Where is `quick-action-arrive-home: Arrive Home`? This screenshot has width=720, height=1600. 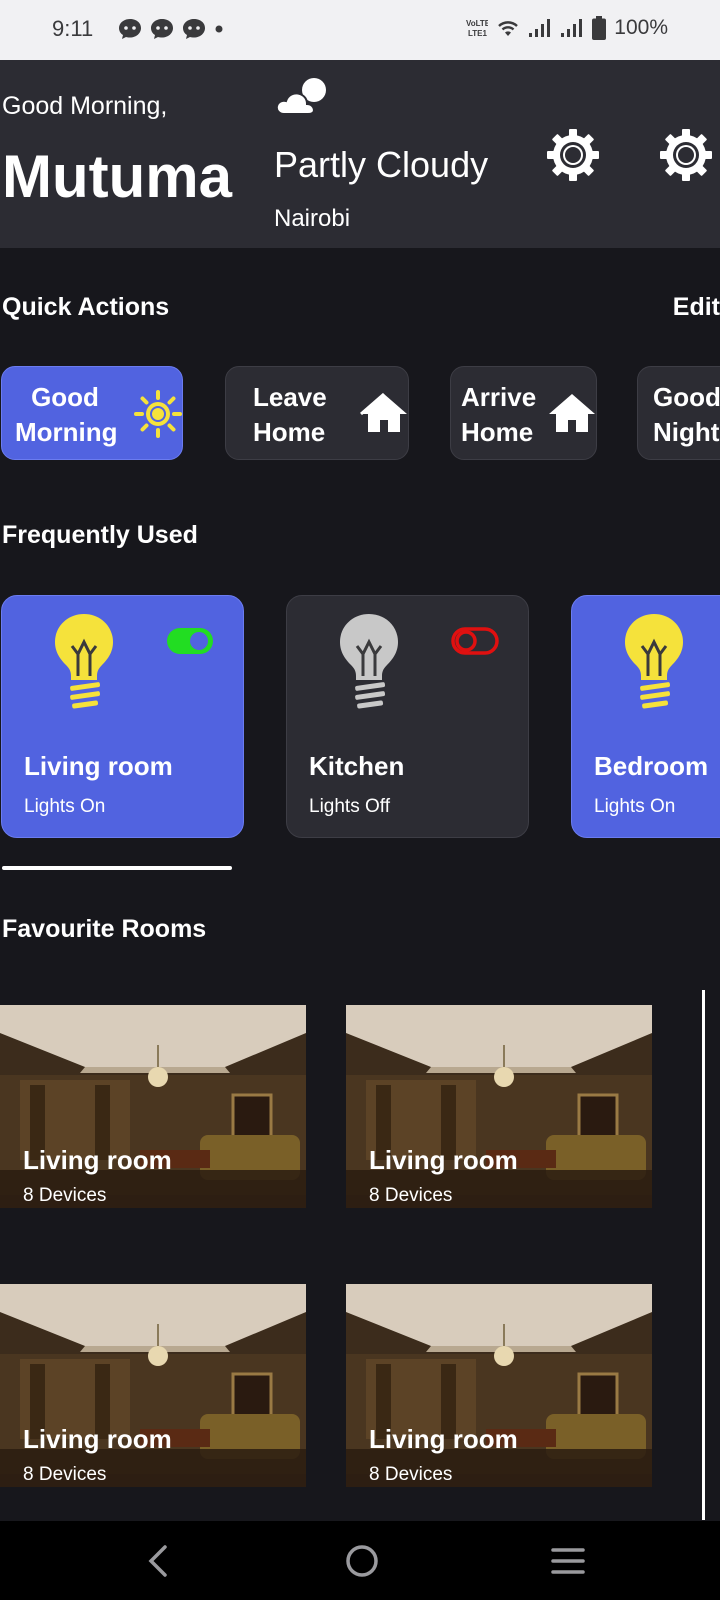 quick-action-arrive-home: Arrive Home is located at coordinates (523, 413).